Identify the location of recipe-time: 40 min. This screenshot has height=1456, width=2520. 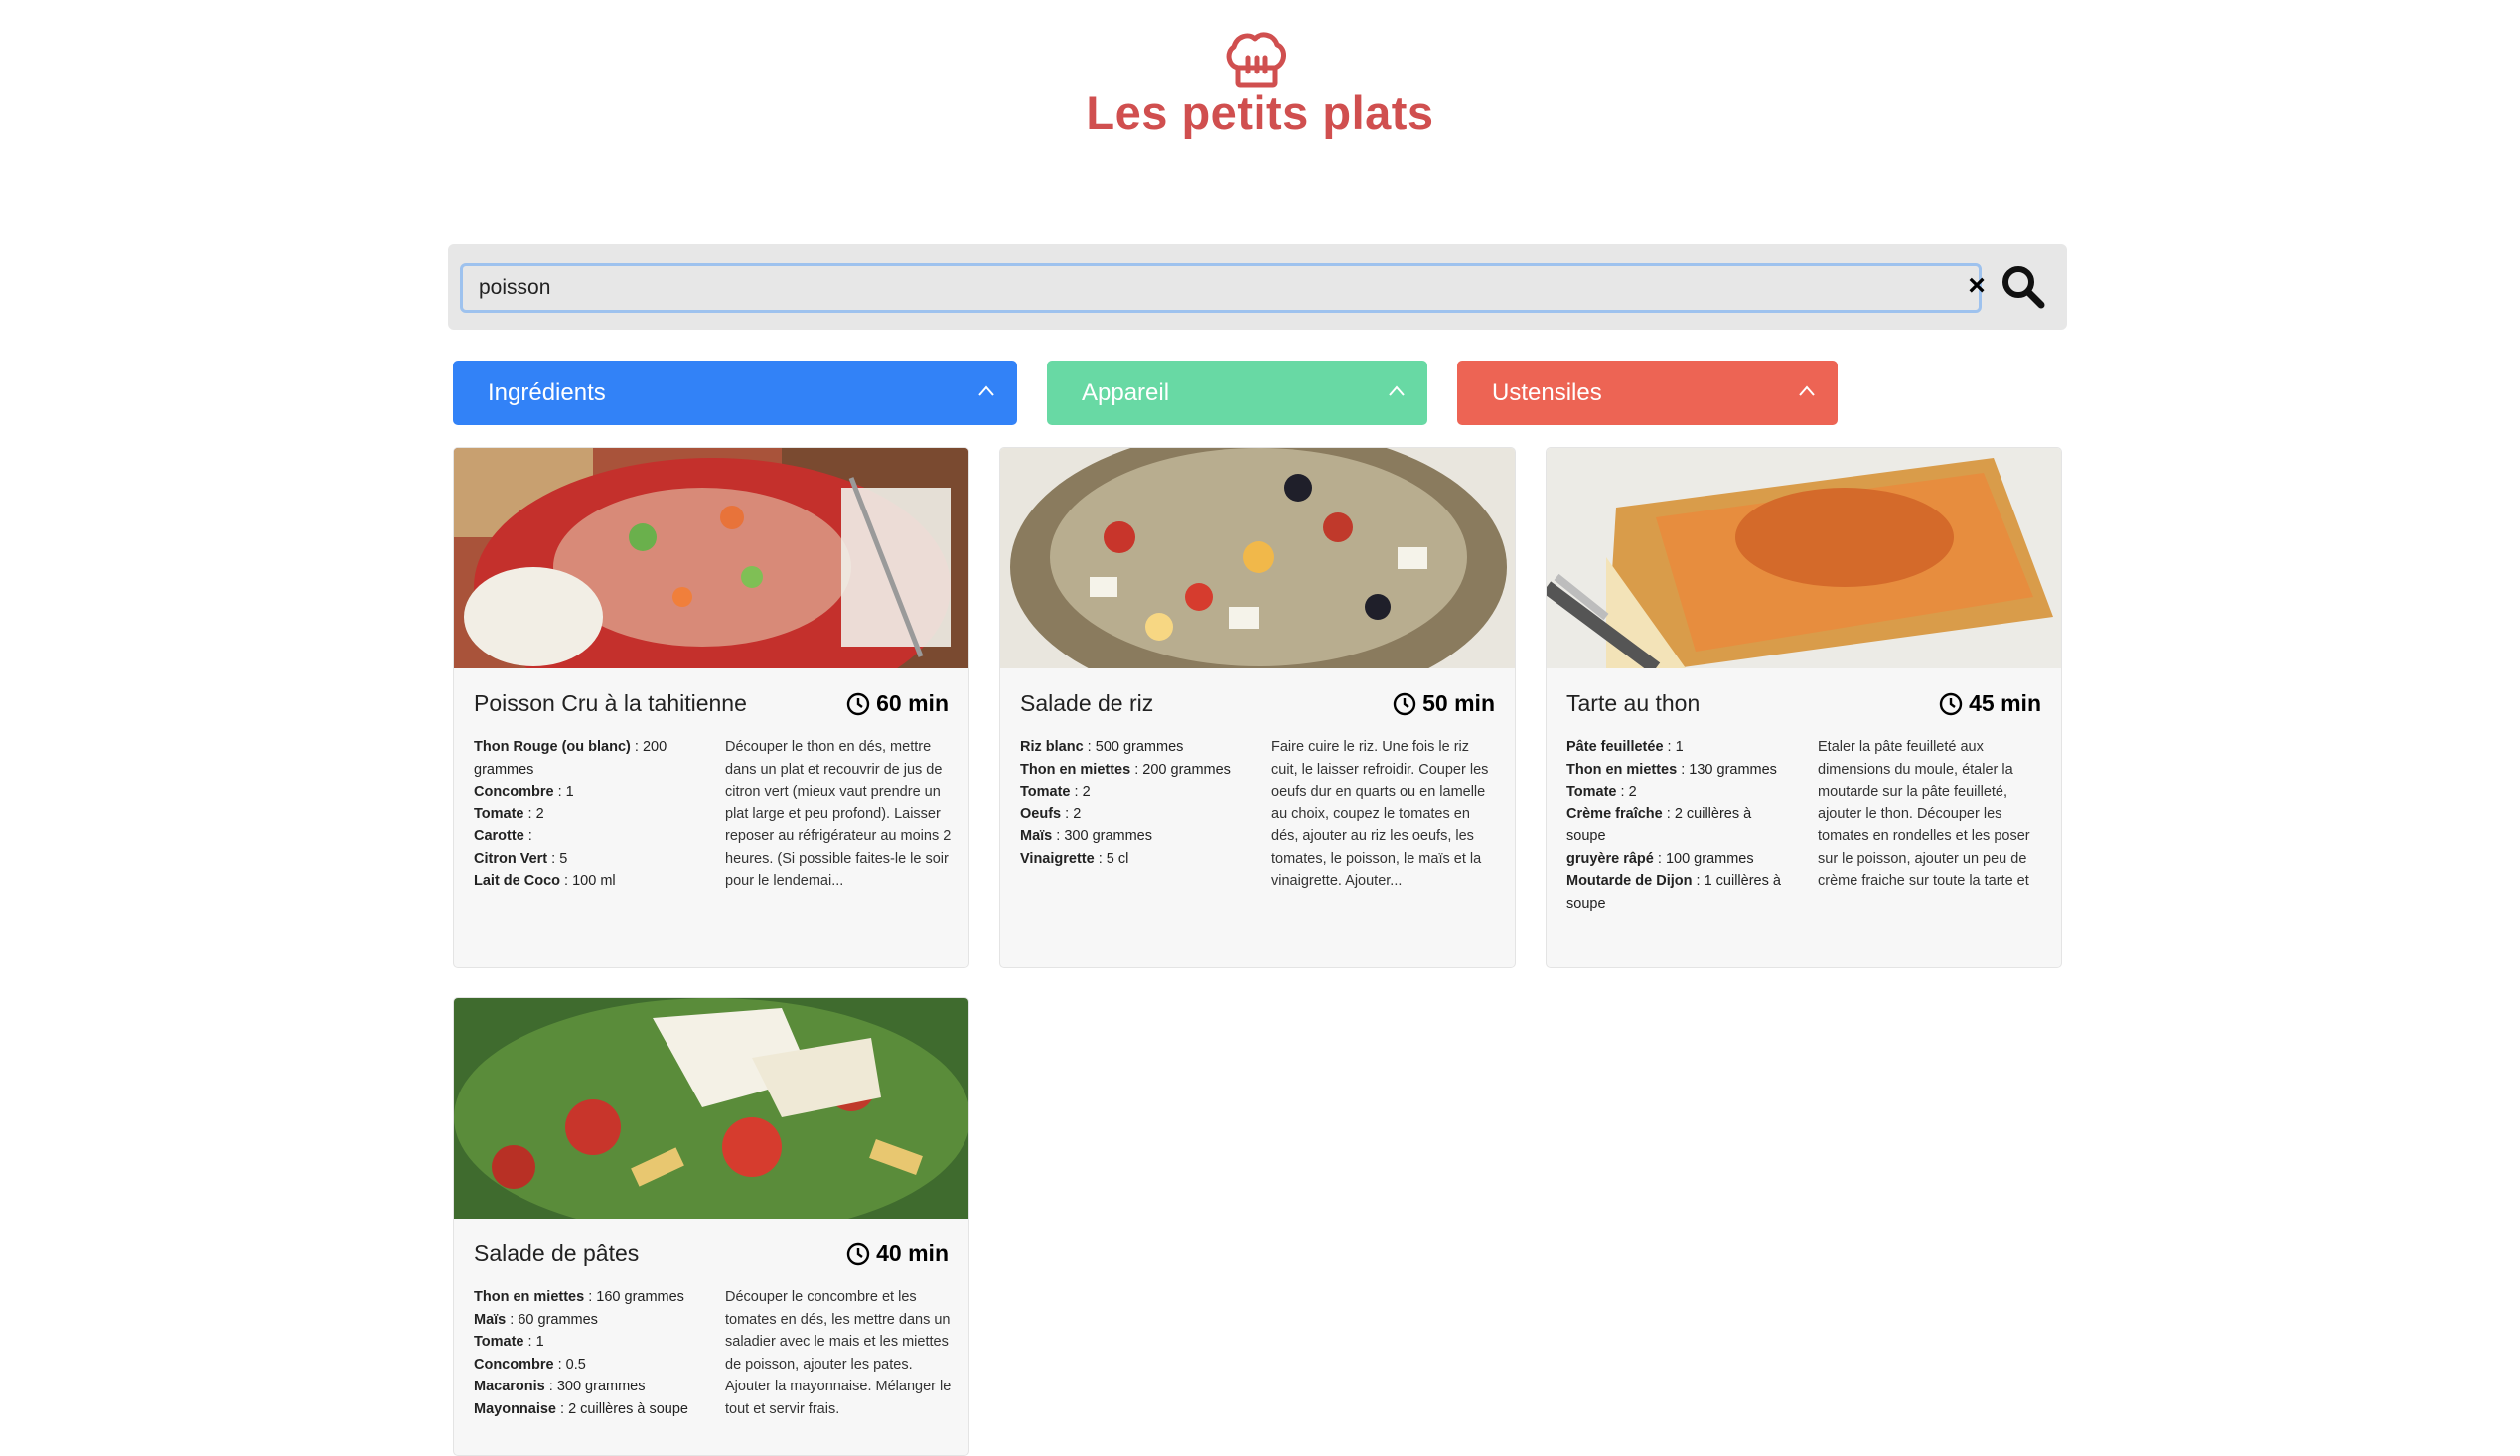
(897, 1253).